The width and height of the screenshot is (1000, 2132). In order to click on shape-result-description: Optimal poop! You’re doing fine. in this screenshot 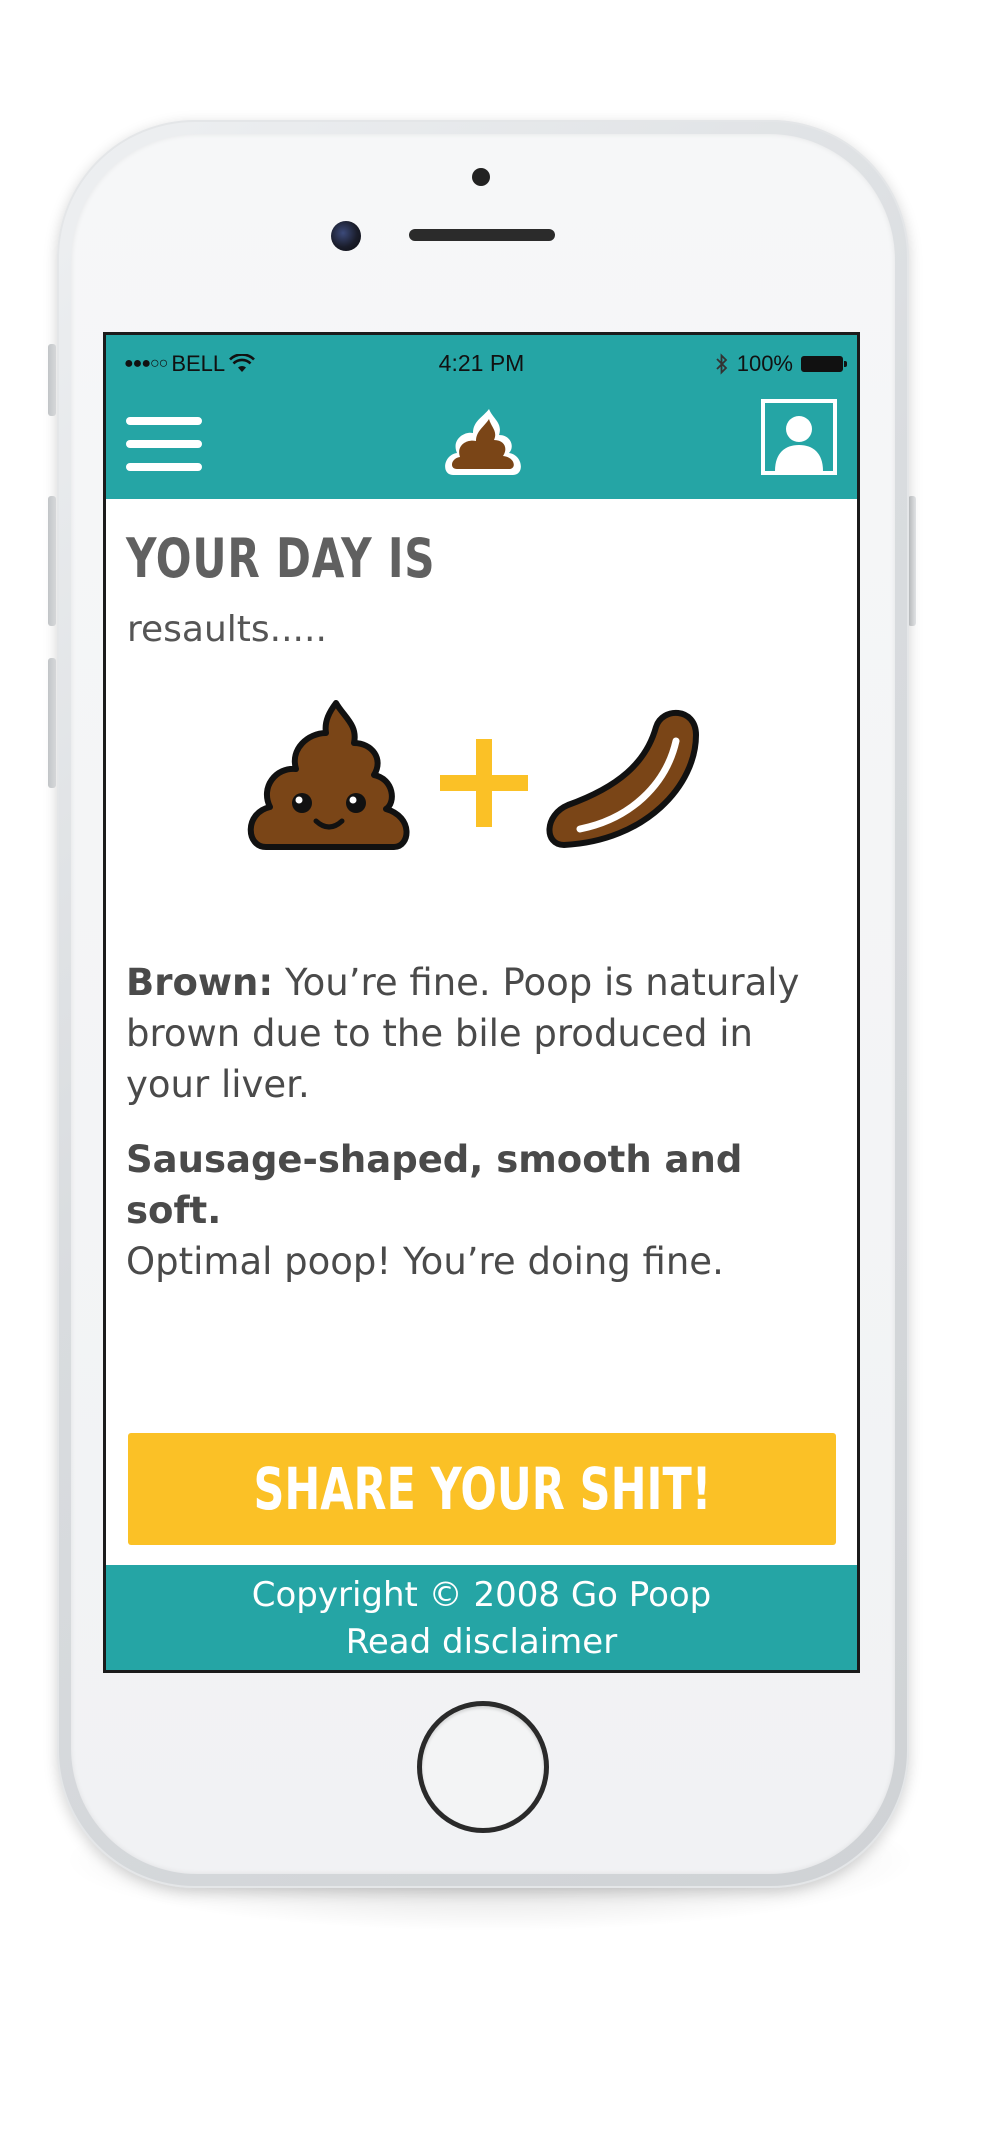, I will do `click(425, 1261)`.